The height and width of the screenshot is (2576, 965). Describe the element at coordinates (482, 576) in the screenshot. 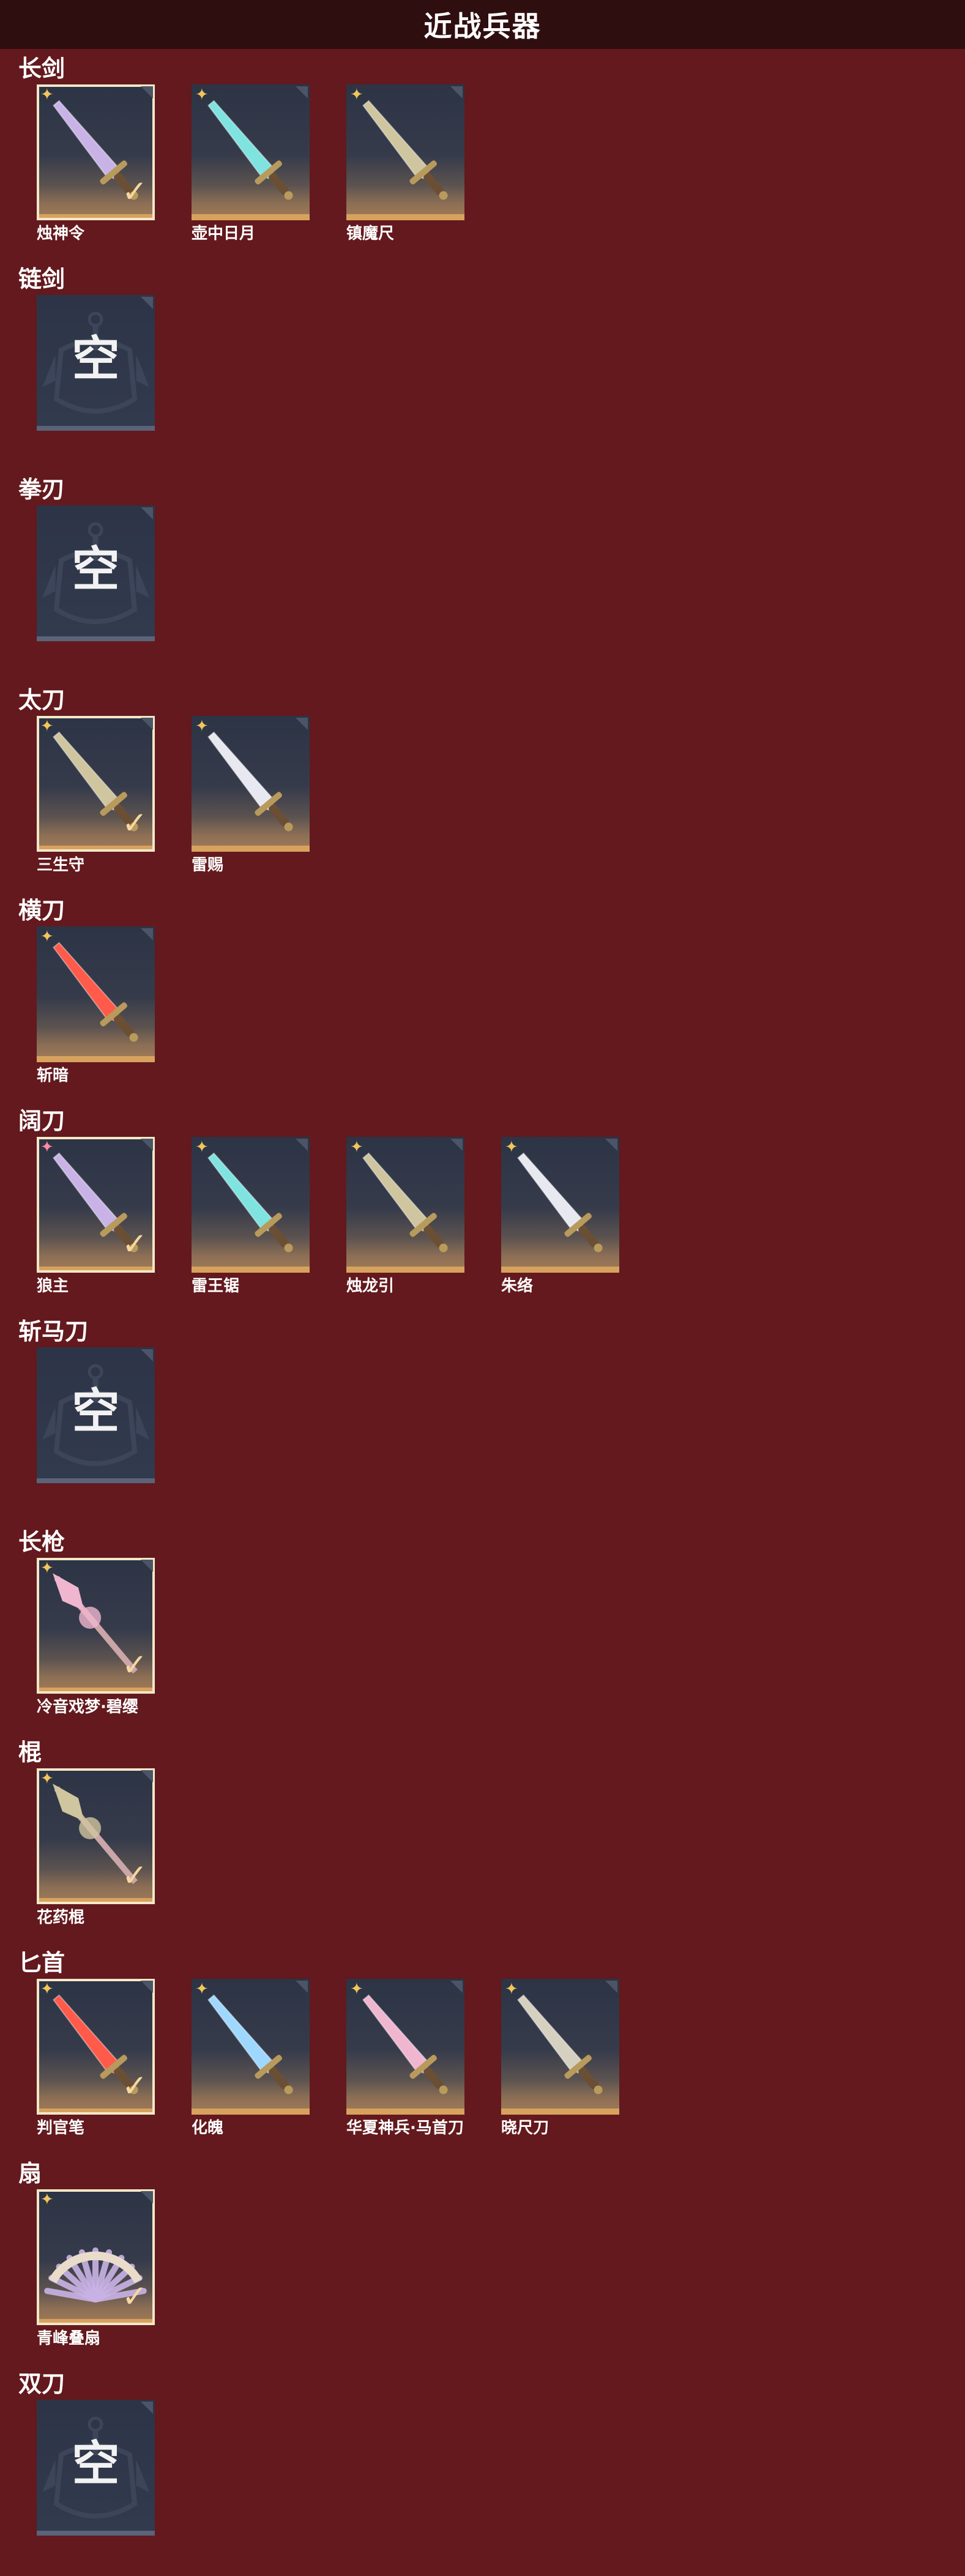

I see `weapon-category: 拳刃 空` at that location.